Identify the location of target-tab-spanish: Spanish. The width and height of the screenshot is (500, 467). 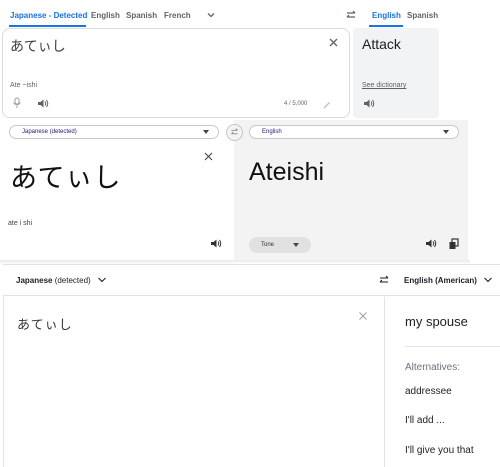
(422, 15).